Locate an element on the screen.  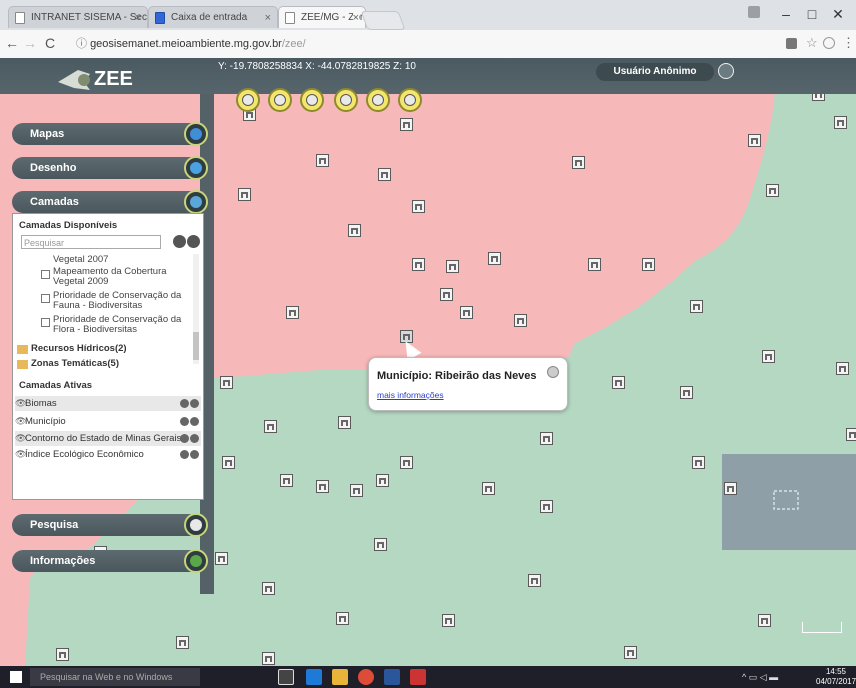
star-icon: ☆ is located at coordinates (812, 43).